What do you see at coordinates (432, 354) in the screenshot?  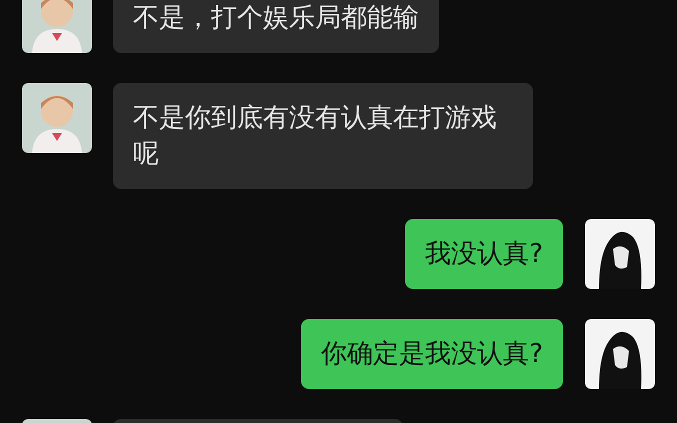 I see `message-bubble: 你确定是我没认真?` at bounding box center [432, 354].